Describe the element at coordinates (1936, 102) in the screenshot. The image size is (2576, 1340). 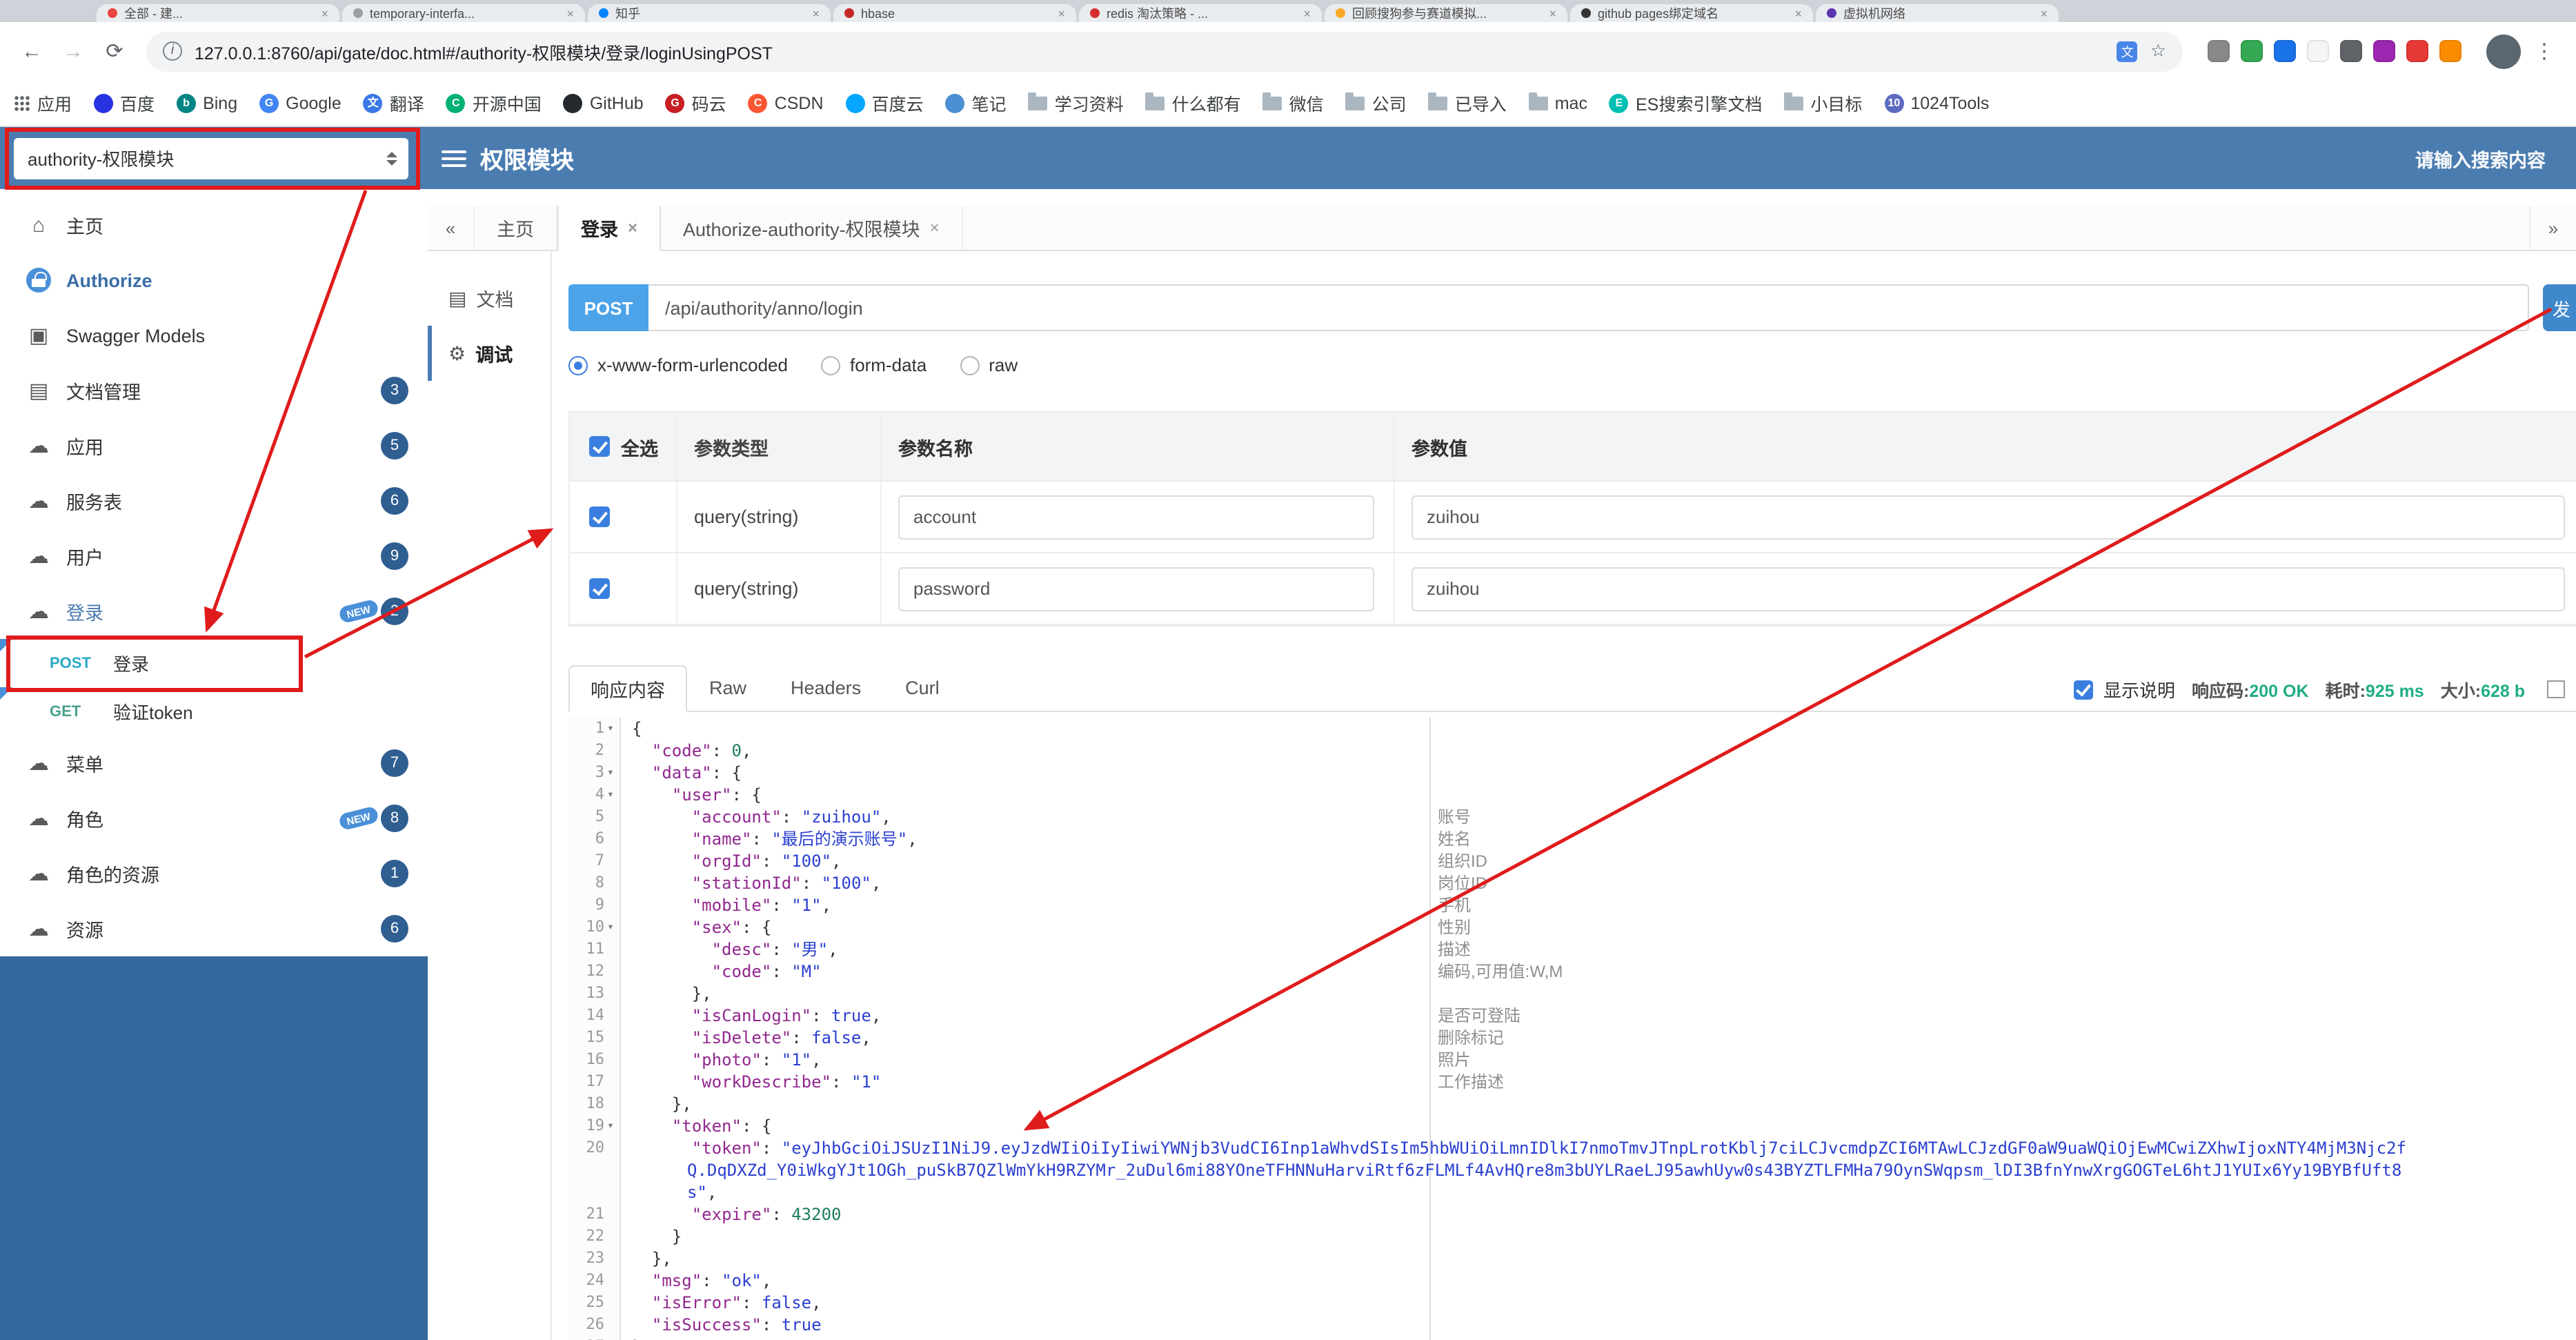
I see `bookmark-item: 10 1024Tools` at that location.